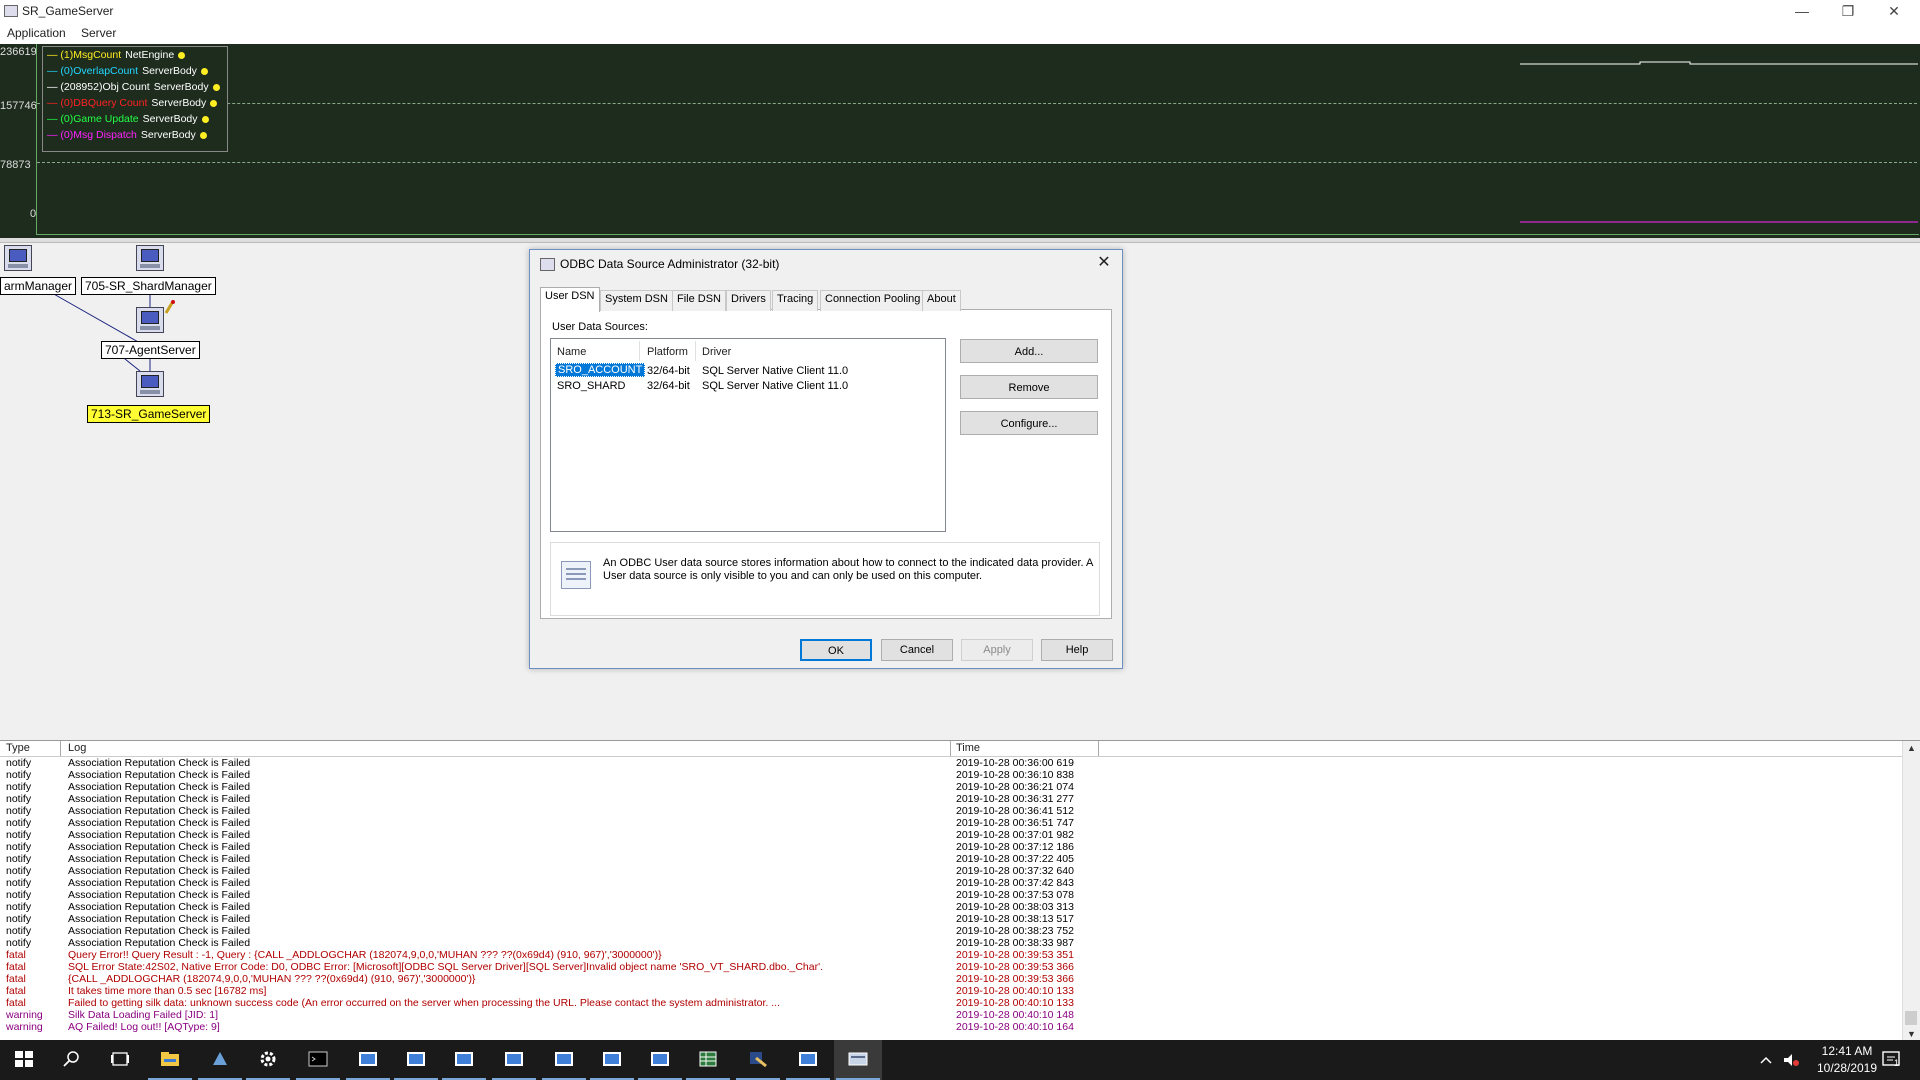  Describe the element at coordinates (98, 33) in the screenshot. I see `menu-server: Server` at that location.